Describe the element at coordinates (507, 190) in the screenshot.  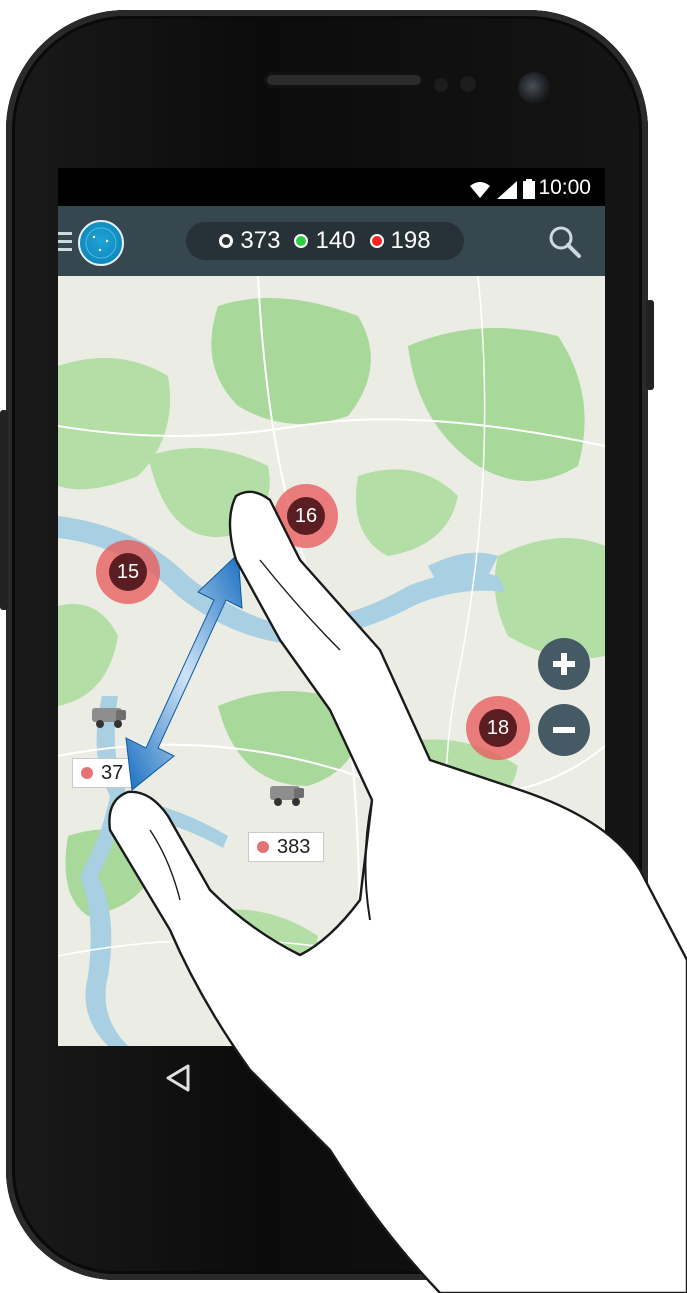
I see `signal-icon` at that location.